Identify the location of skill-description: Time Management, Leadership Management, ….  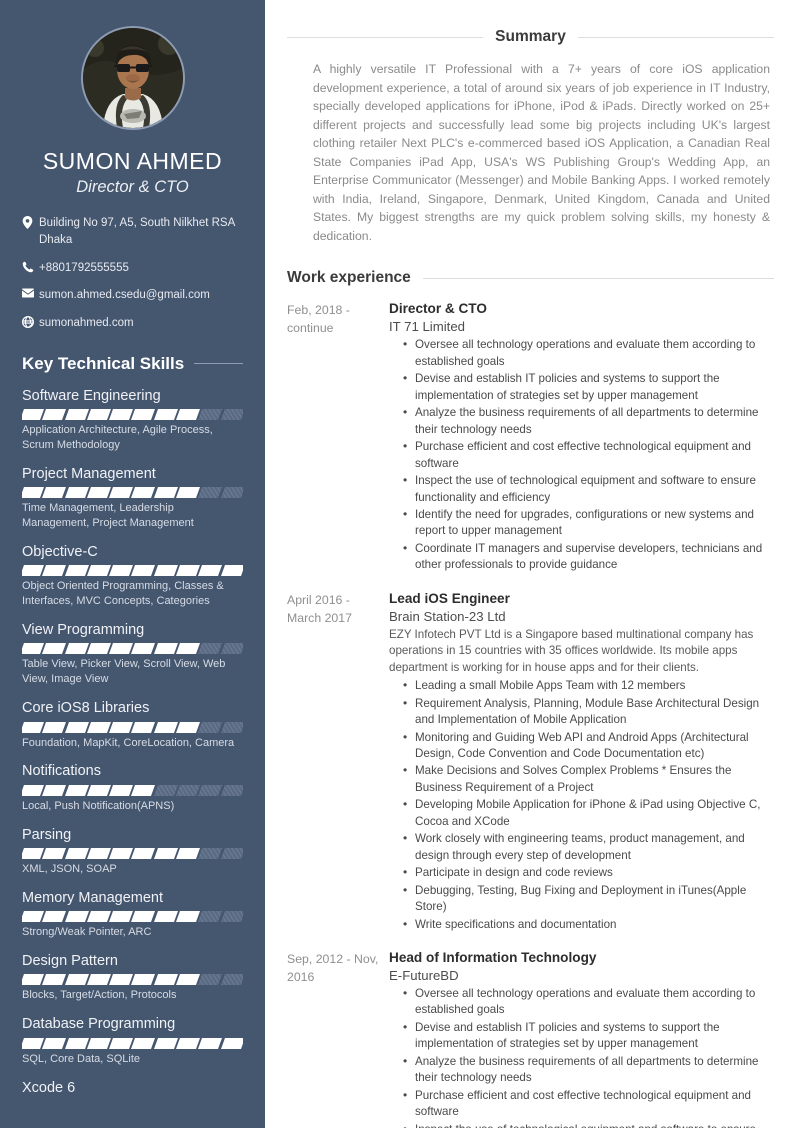
(108, 516).